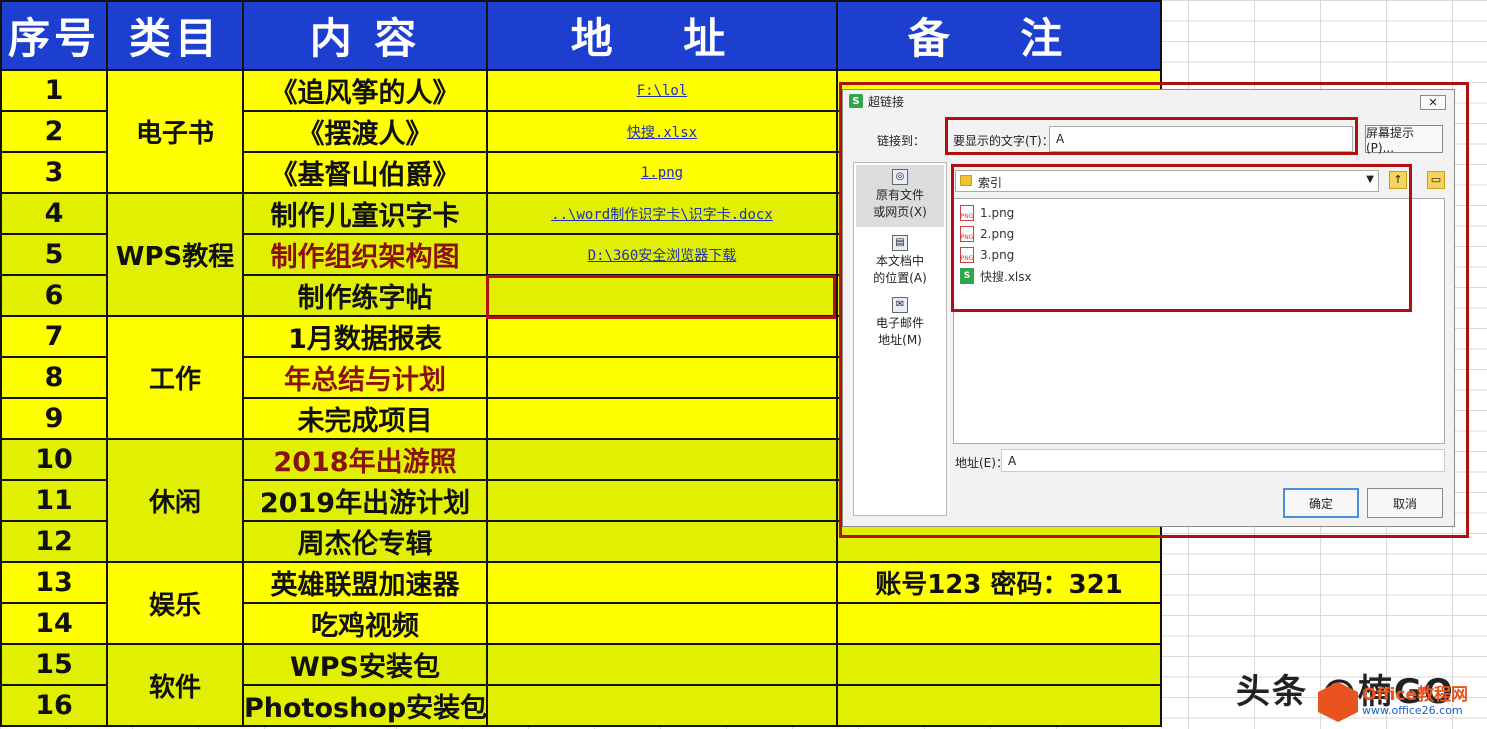  I want to click on office-logo: Office教程网 www.office26.com, so click(1398, 702).